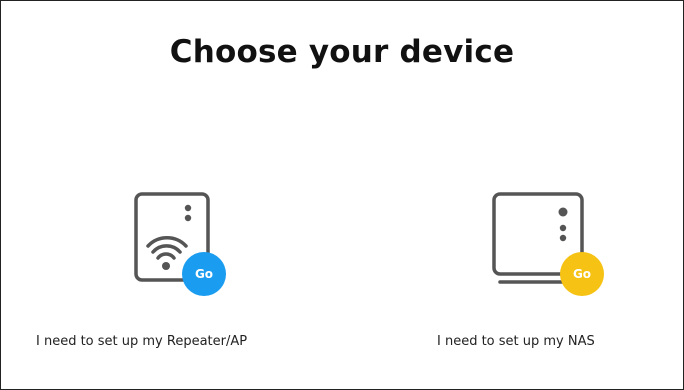 The image size is (684, 390). Describe the element at coordinates (550, 245) in the screenshot. I see `nas-device-option: Go` at that location.